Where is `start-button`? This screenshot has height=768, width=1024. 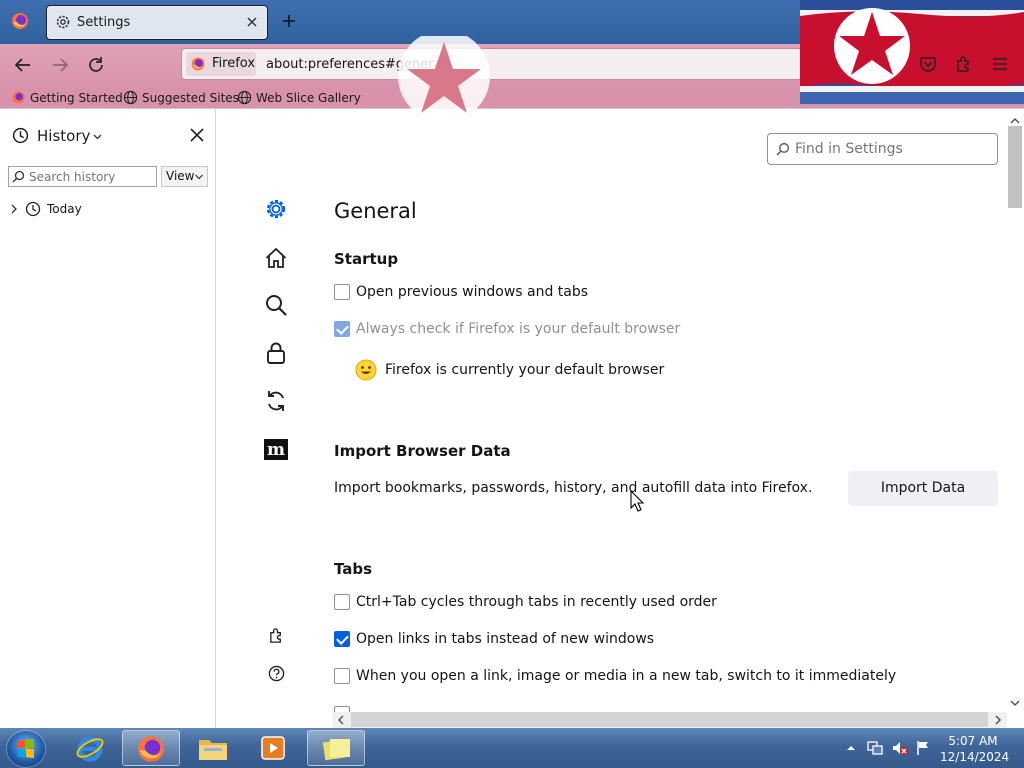 start-button is located at coordinates (26, 749).